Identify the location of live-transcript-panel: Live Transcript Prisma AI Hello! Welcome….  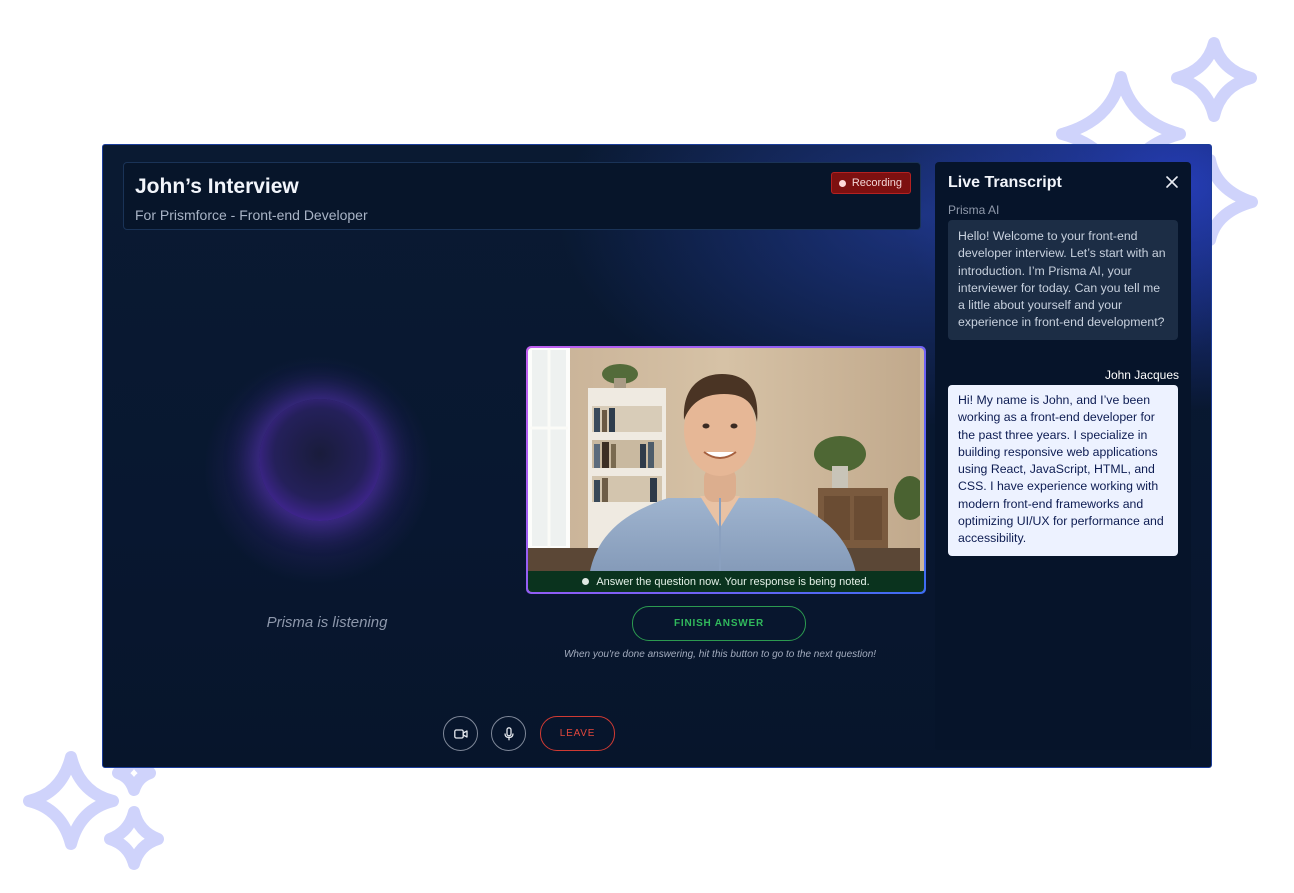
(1063, 456).